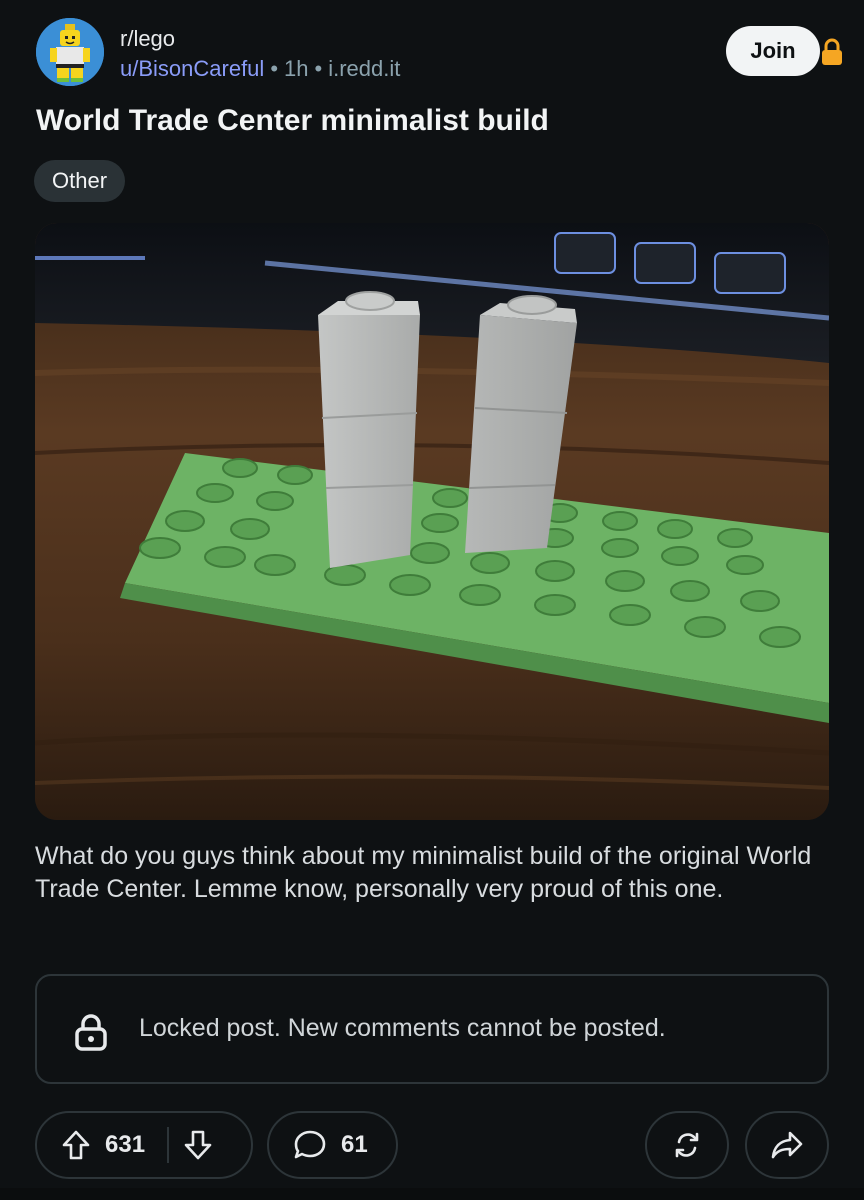 This screenshot has width=864, height=1200. What do you see at coordinates (332, 1145) in the screenshot?
I see `comment-button: 61` at bounding box center [332, 1145].